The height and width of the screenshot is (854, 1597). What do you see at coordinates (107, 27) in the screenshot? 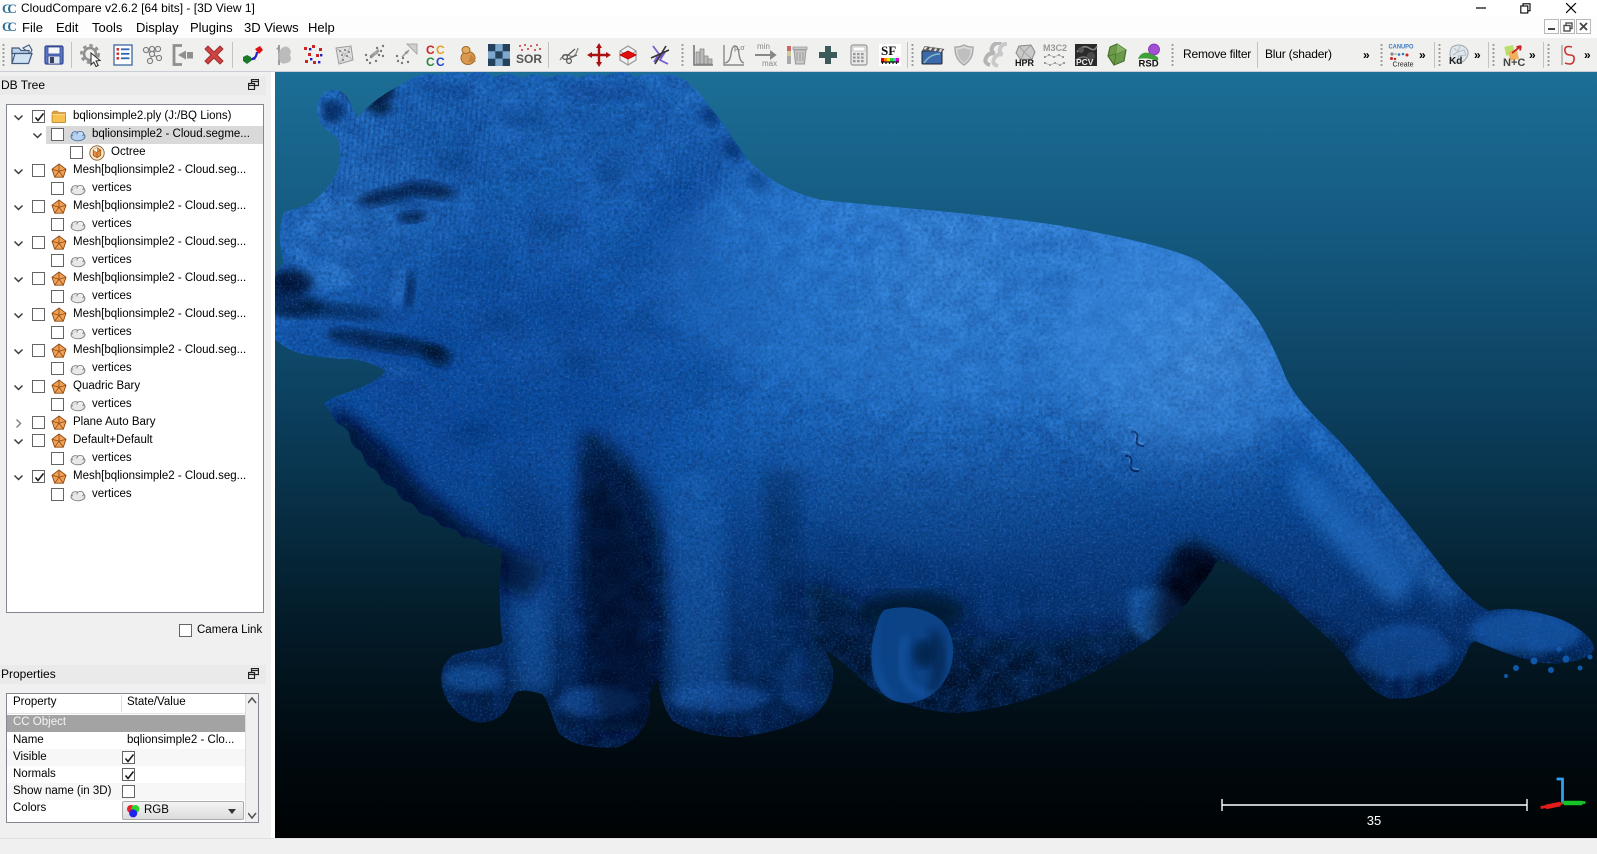
I see `menu-tools: Tools` at bounding box center [107, 27].